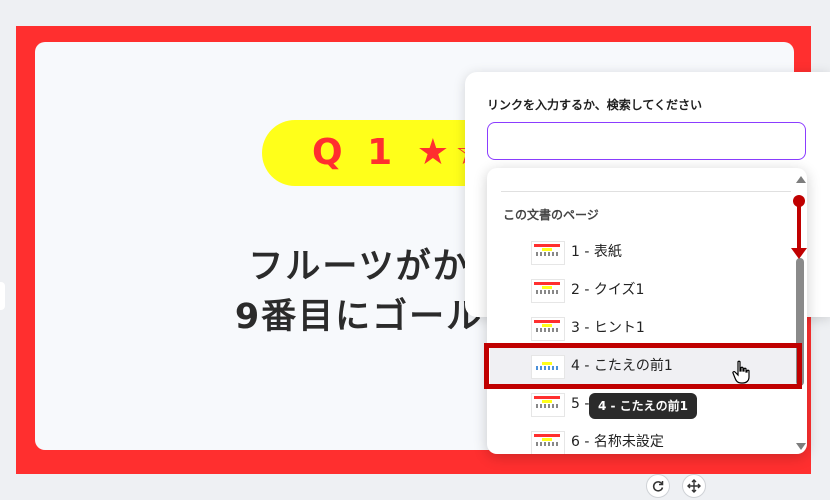 The height and width of the screenshot is (500, 830). Describe the element at coordinates (643, 366) in the screenshot. I see `annotation-highlight-box` at that location.